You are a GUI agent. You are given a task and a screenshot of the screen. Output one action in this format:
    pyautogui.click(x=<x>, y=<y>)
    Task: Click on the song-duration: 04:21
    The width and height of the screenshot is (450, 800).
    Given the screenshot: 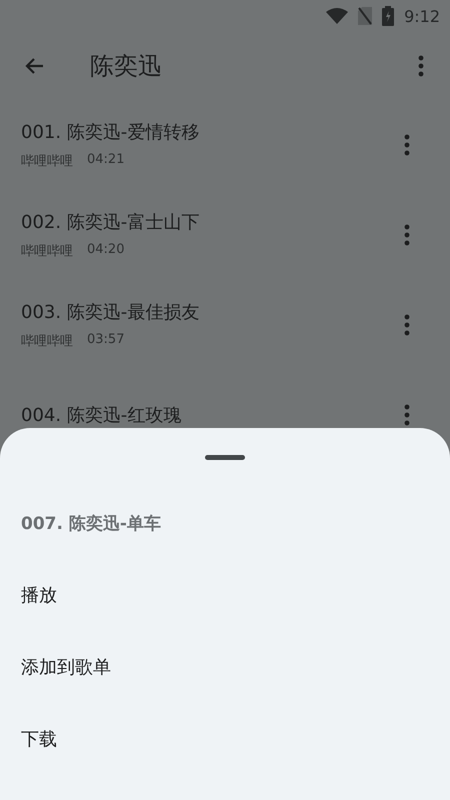 What is the action you would take?
    pyautogui.click(x=105, y=160)
    